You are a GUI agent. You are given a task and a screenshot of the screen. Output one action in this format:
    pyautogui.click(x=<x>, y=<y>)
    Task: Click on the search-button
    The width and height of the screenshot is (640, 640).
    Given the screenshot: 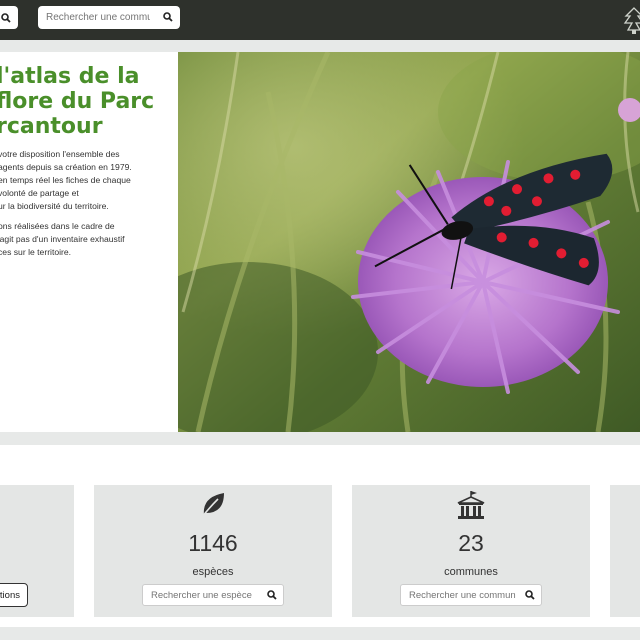 What is the action you would take?
    pyautogui.click(x=9, y=17)
    